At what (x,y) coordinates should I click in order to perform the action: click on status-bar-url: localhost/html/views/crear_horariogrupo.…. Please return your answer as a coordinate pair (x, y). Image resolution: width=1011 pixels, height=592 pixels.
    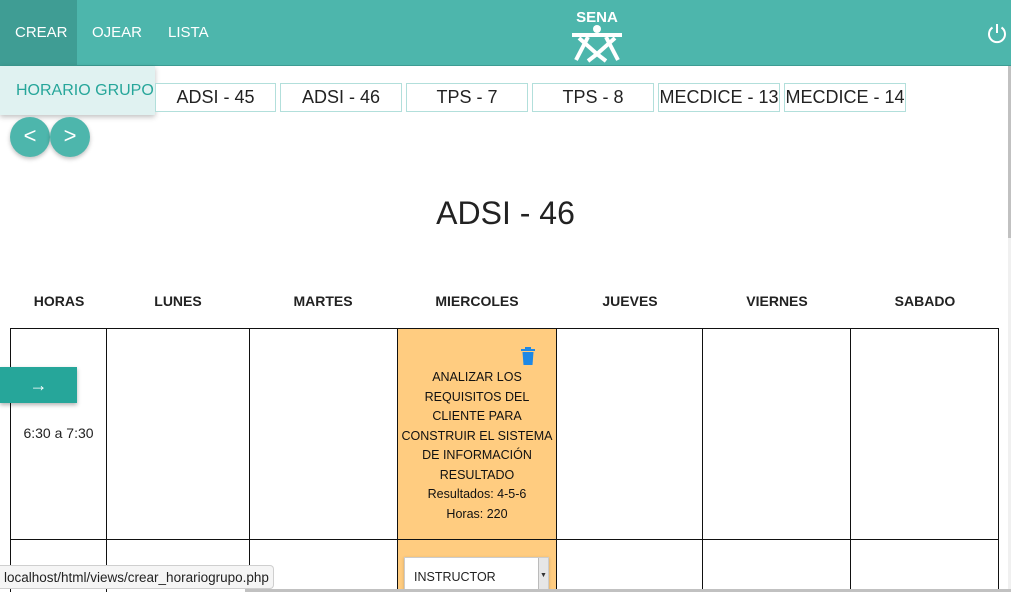
    Looking at the image, I should click on (137, 577).